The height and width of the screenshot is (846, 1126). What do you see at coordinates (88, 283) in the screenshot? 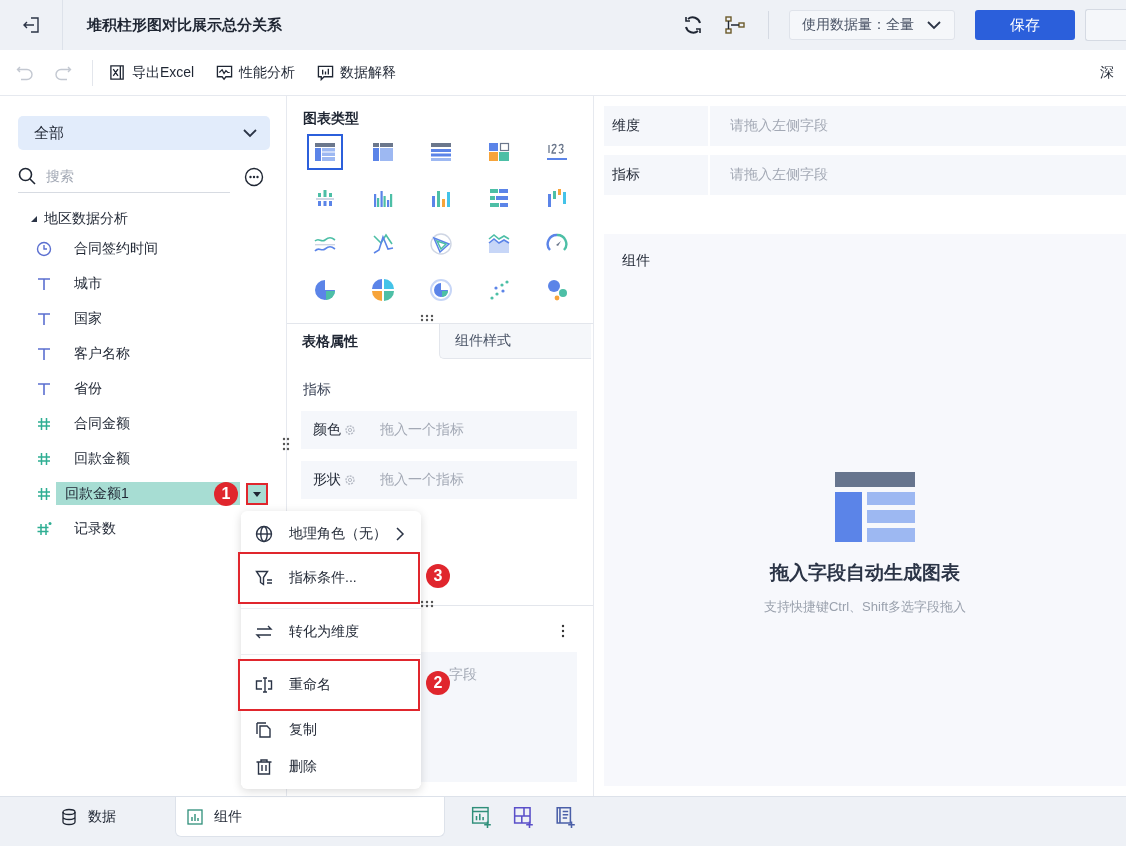
I see `field-item: 城市` at bounding box center [88, 283].